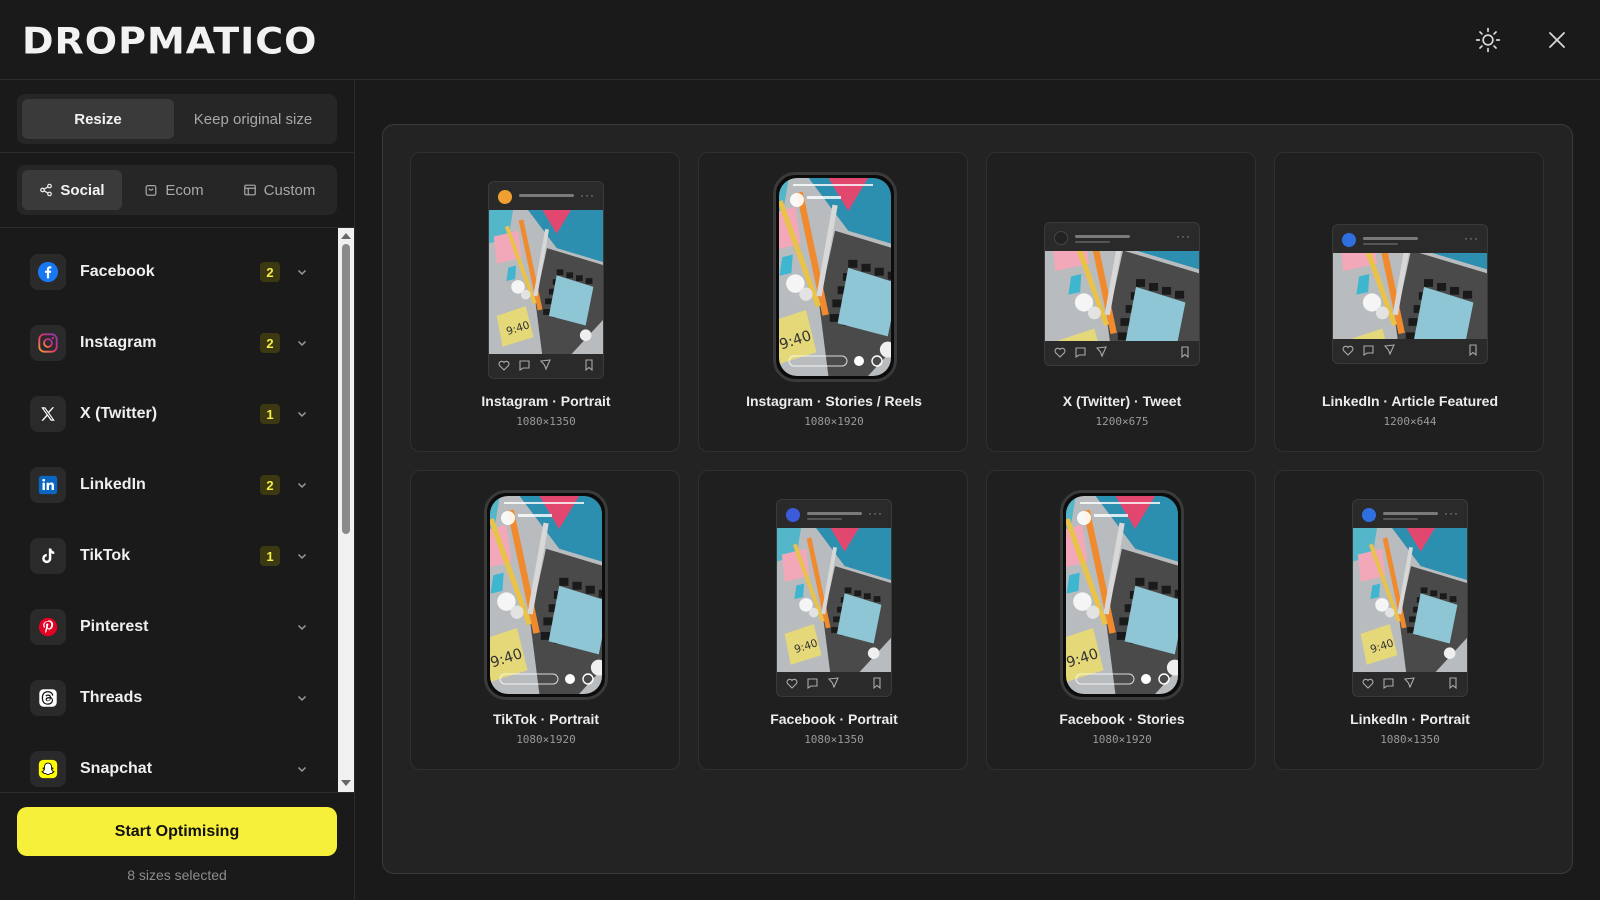  Describe the element at coordinates (48, 414) in the screenshot. I see `x-icon` at that location.